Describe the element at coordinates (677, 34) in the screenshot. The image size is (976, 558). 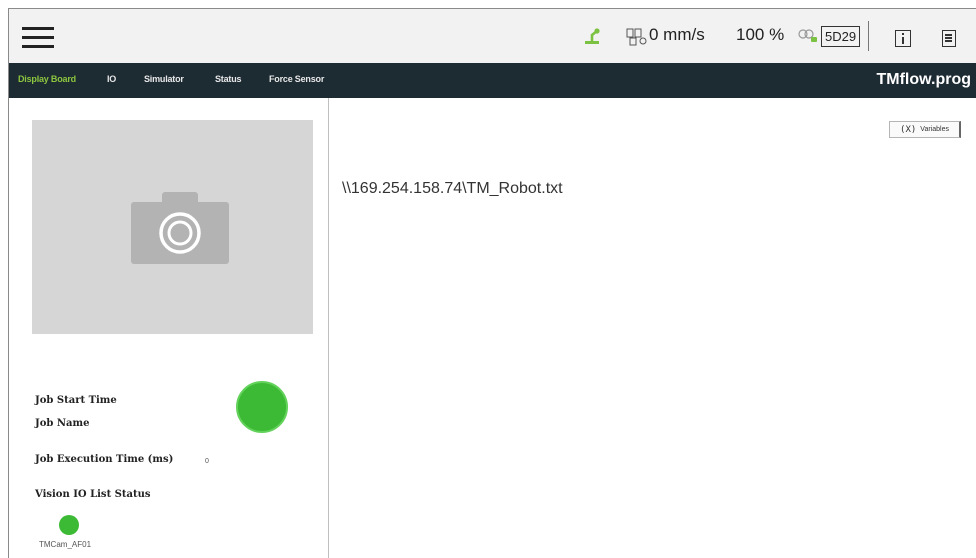
I see `speed-value: 0 mm/s` at that location.